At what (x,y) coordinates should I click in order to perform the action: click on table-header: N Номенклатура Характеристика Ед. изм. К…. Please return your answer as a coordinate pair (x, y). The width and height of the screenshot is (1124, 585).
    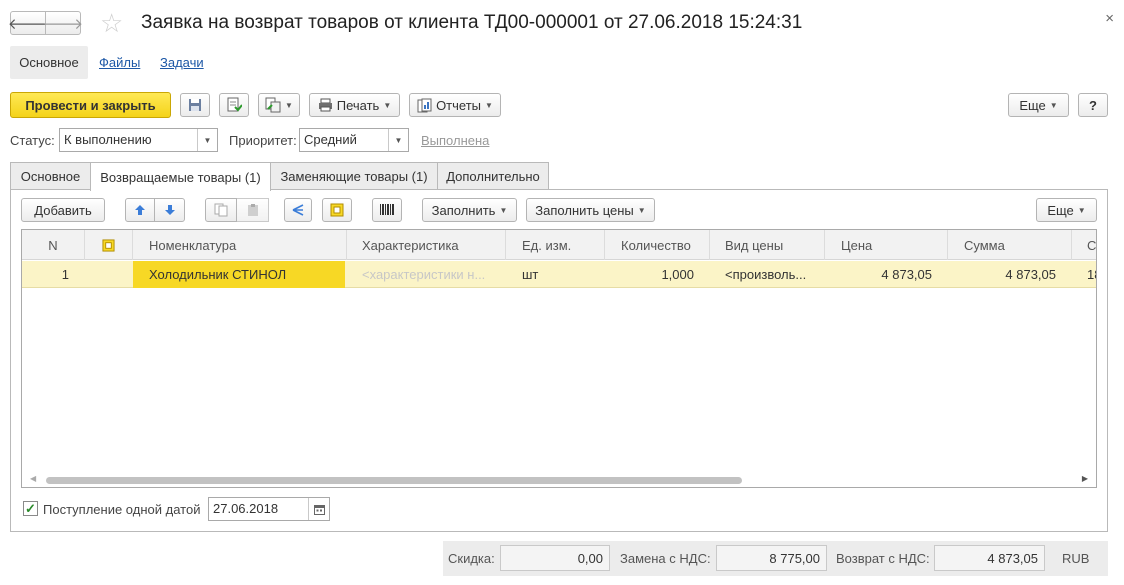
    Looking at the image, I should click on (559, 245).